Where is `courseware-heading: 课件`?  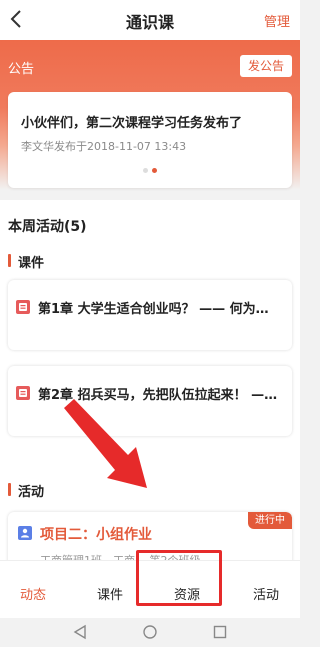
courseware-heading: 课件 is located at coordinates (26, 261).